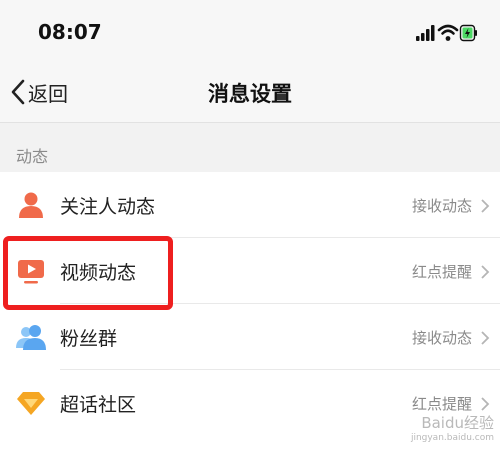 This screenshot has width=500, height=451. Describe the element at coordinates (457, 423) in the screenshot. I see `watermark-text: Baidu经验` at that location.